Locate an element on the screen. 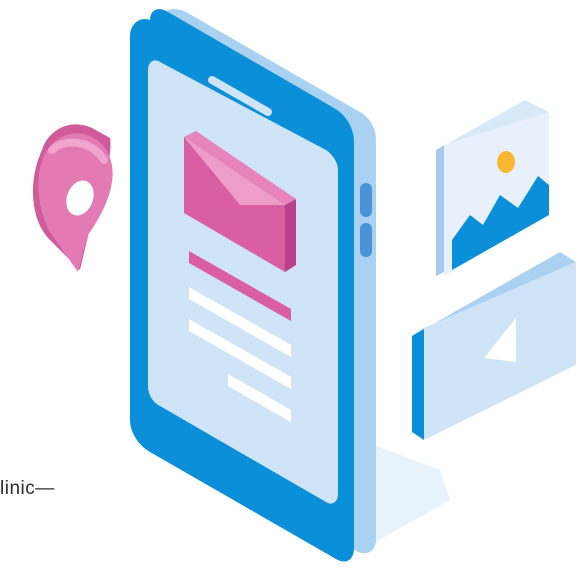 This screenshot has width=582, height=567. image-card-side is located at coordinates (440, 210).